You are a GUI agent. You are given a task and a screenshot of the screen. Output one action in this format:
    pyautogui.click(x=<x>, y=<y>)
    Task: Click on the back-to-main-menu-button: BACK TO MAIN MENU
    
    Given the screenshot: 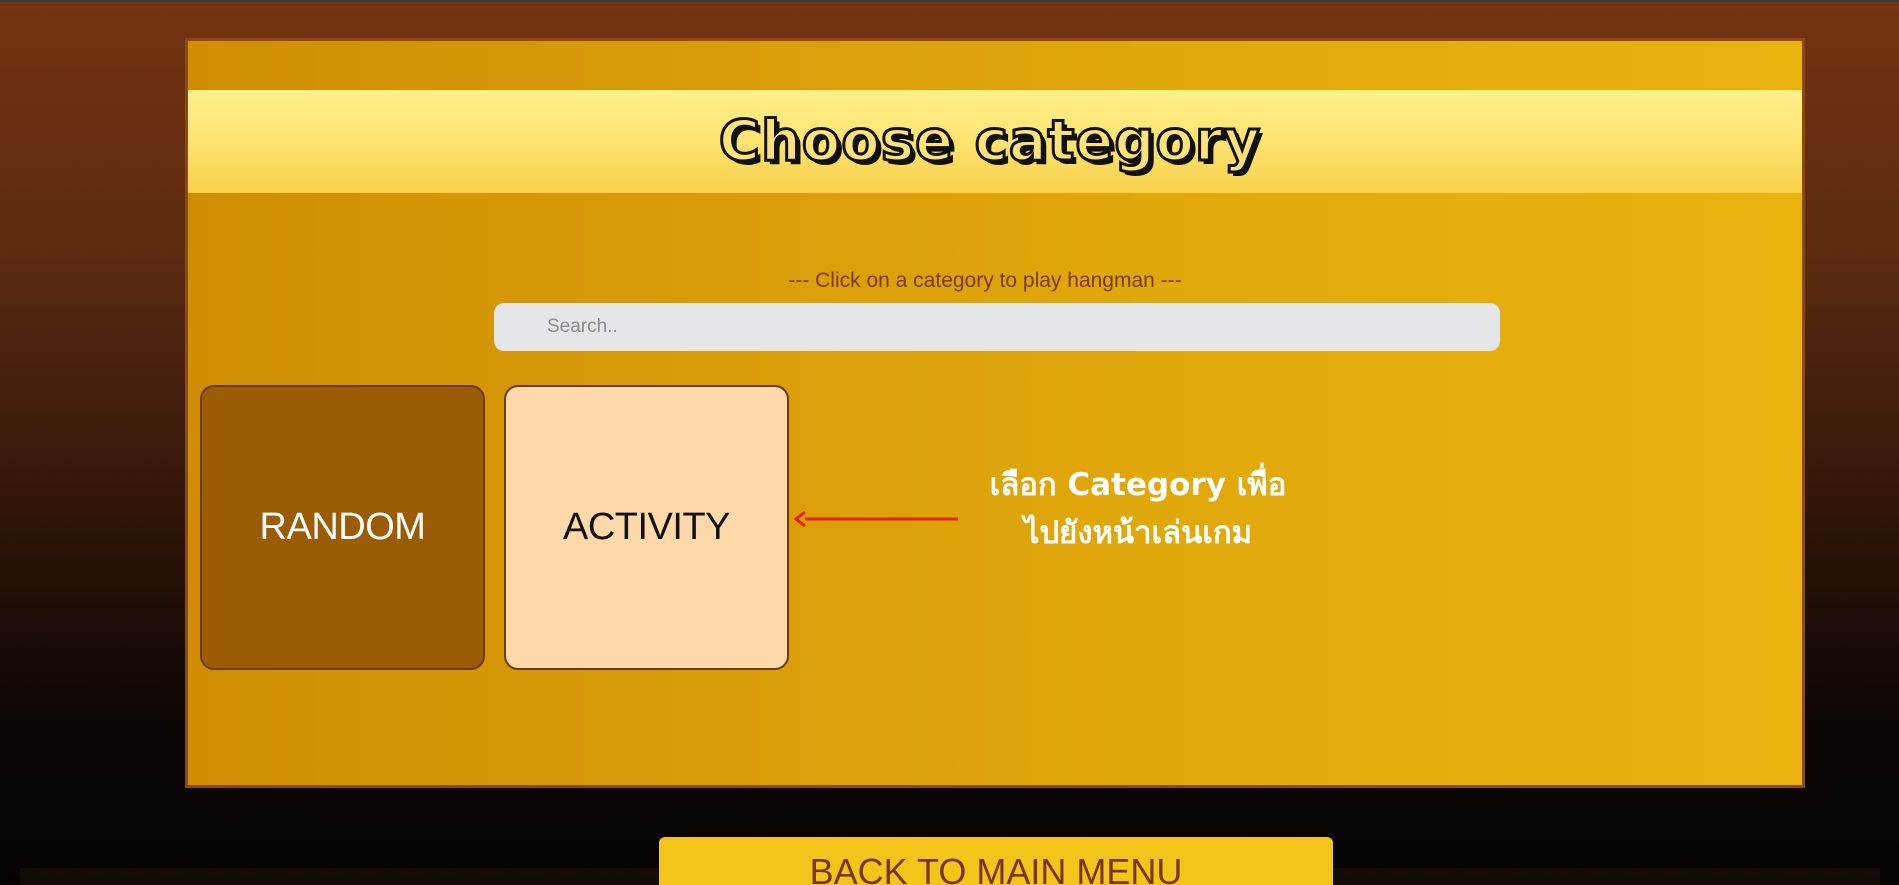 What is the action you would take?
    pyautogui.click(x=996, y=861)
    